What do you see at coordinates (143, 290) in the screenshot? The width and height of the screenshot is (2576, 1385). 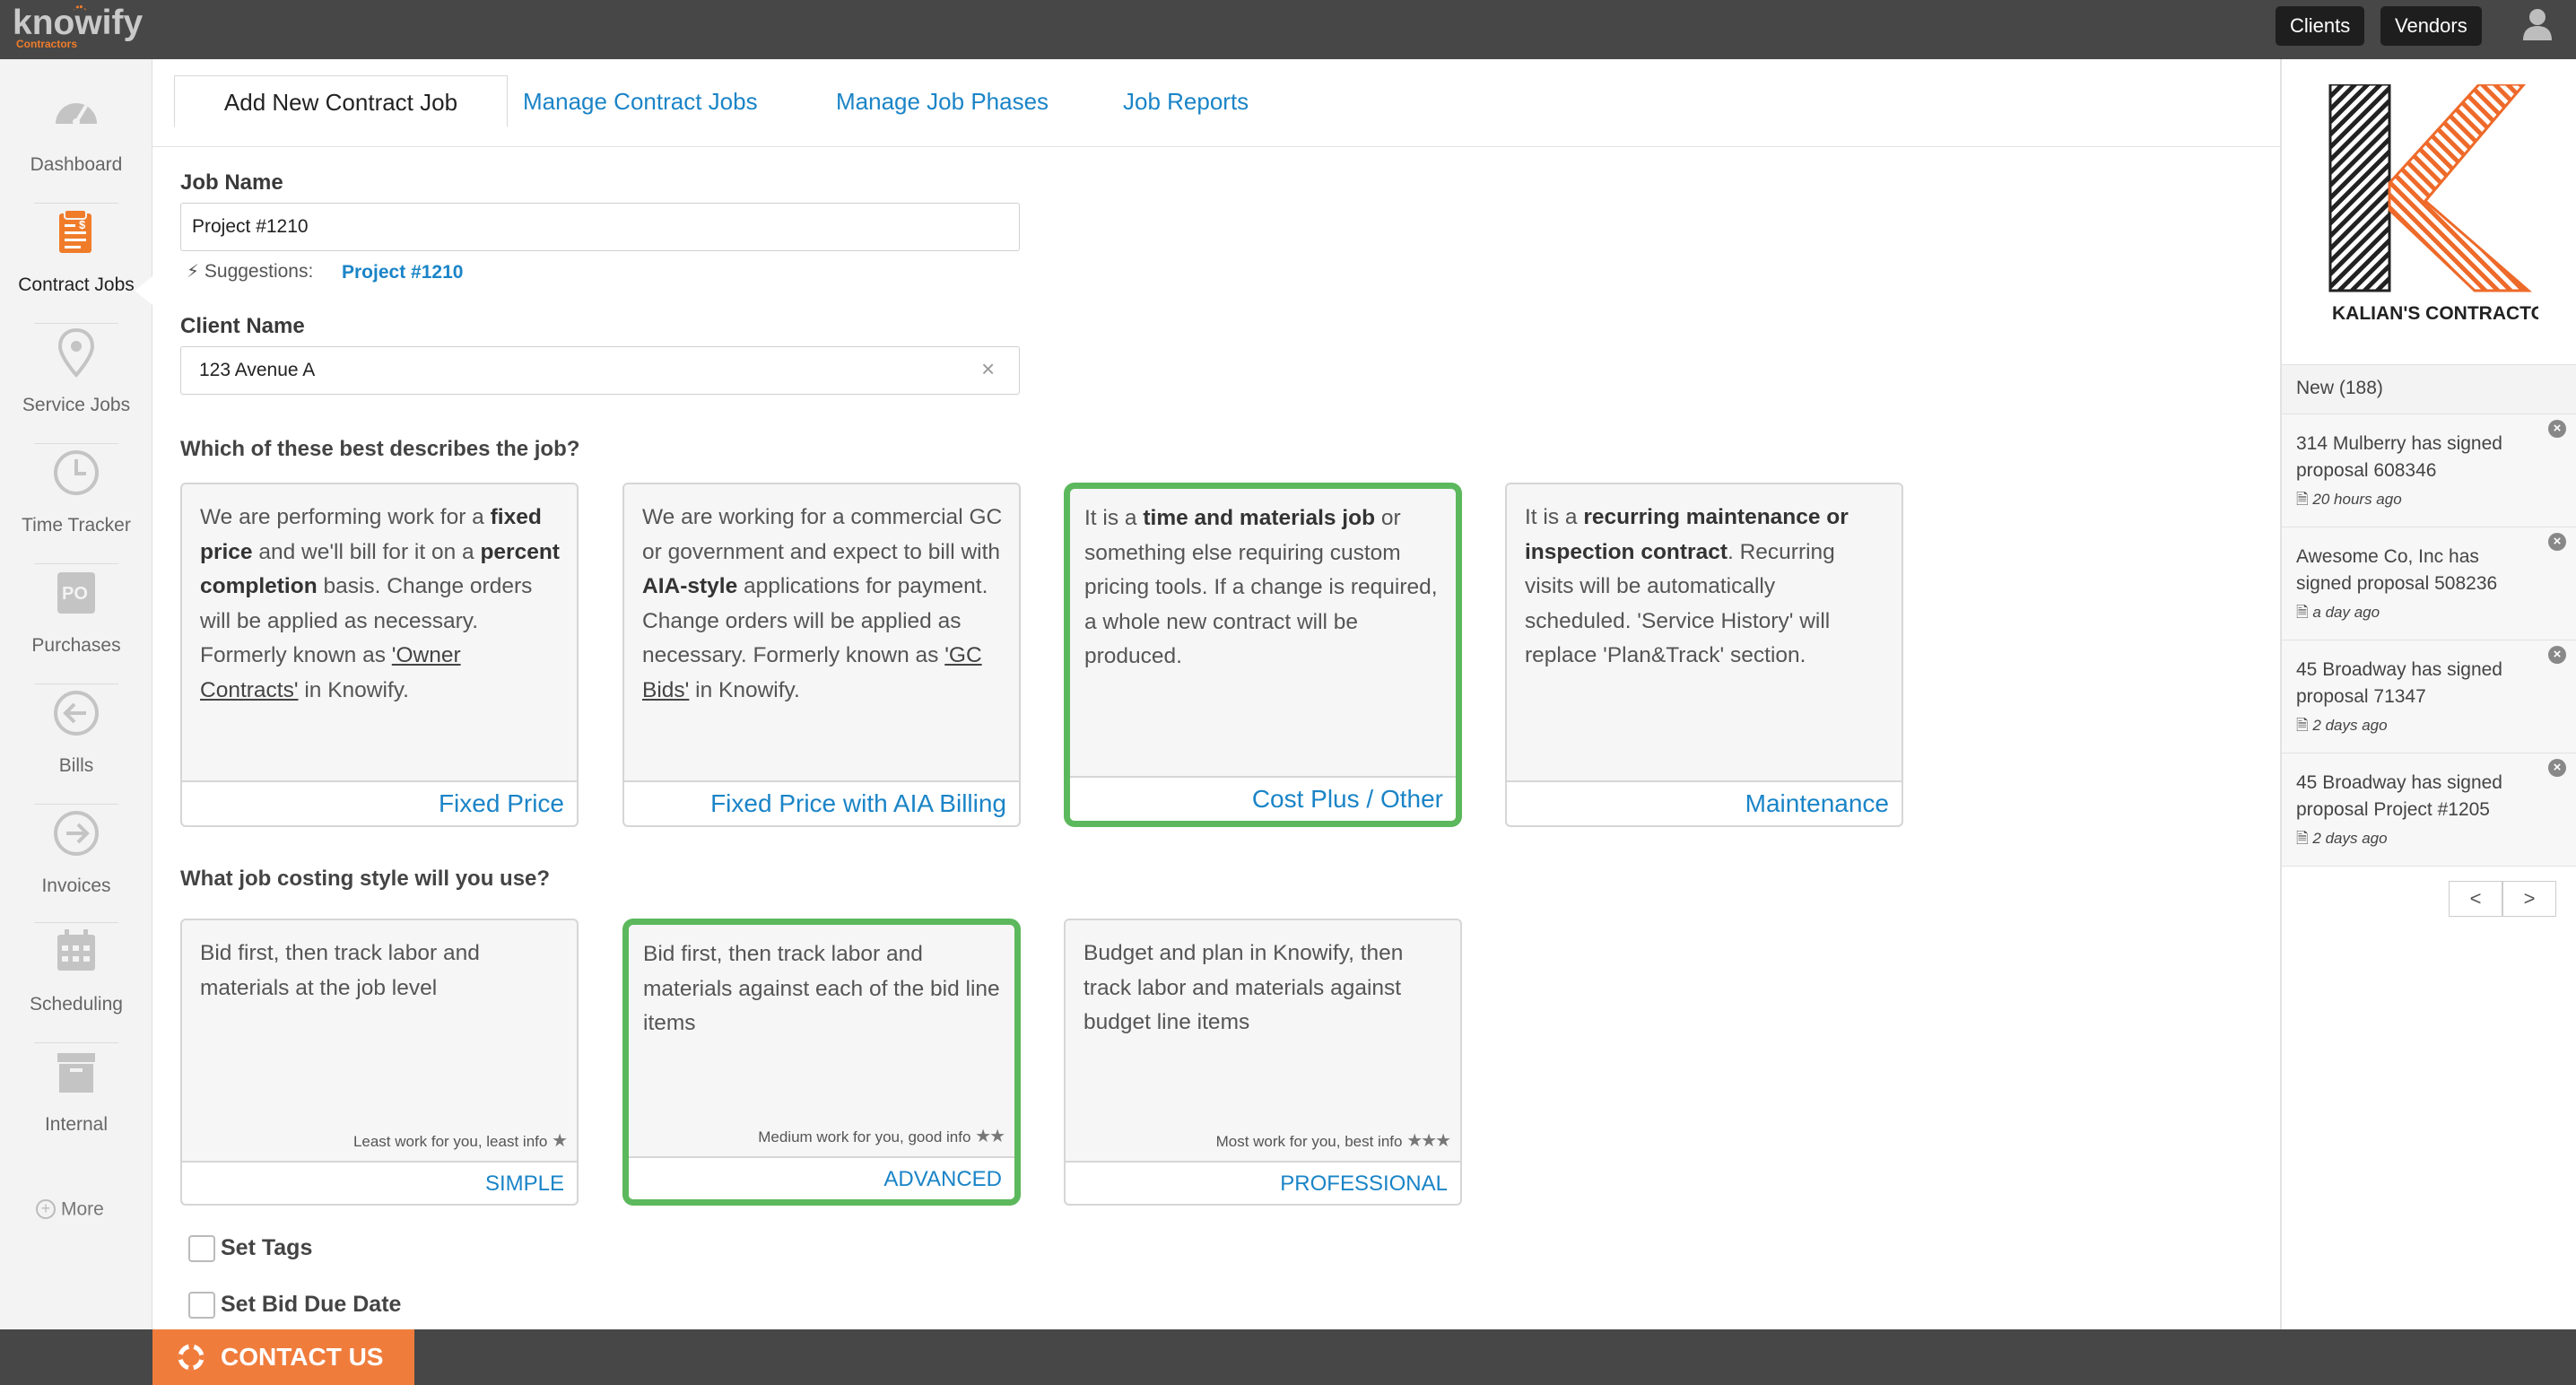 I see `active-item-indicator` at bounding box center [143, 290].